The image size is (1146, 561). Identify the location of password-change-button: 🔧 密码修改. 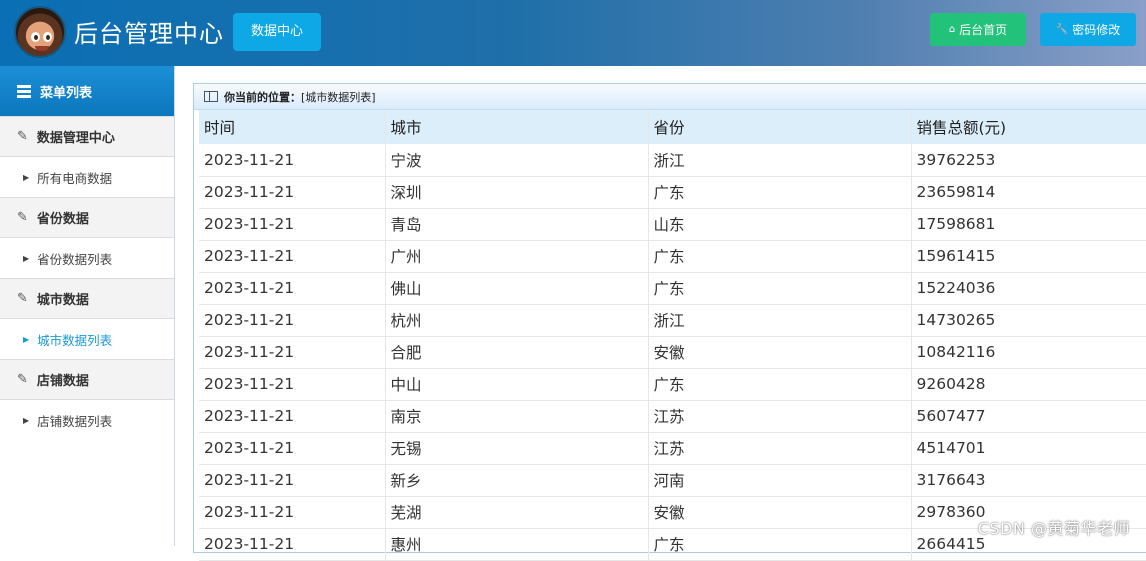
(1088, 29).